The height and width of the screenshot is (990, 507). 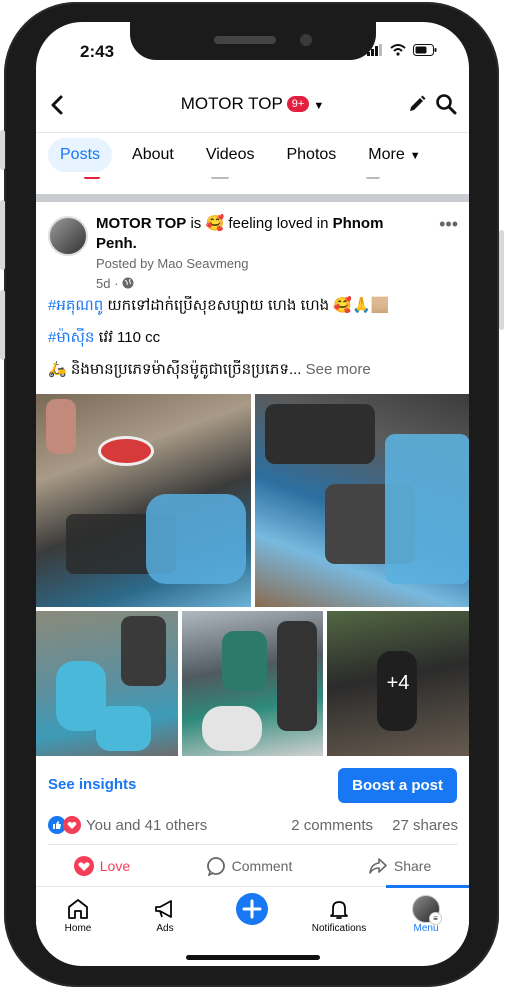 I want to click on nav-create, so click(x=252, y=909).